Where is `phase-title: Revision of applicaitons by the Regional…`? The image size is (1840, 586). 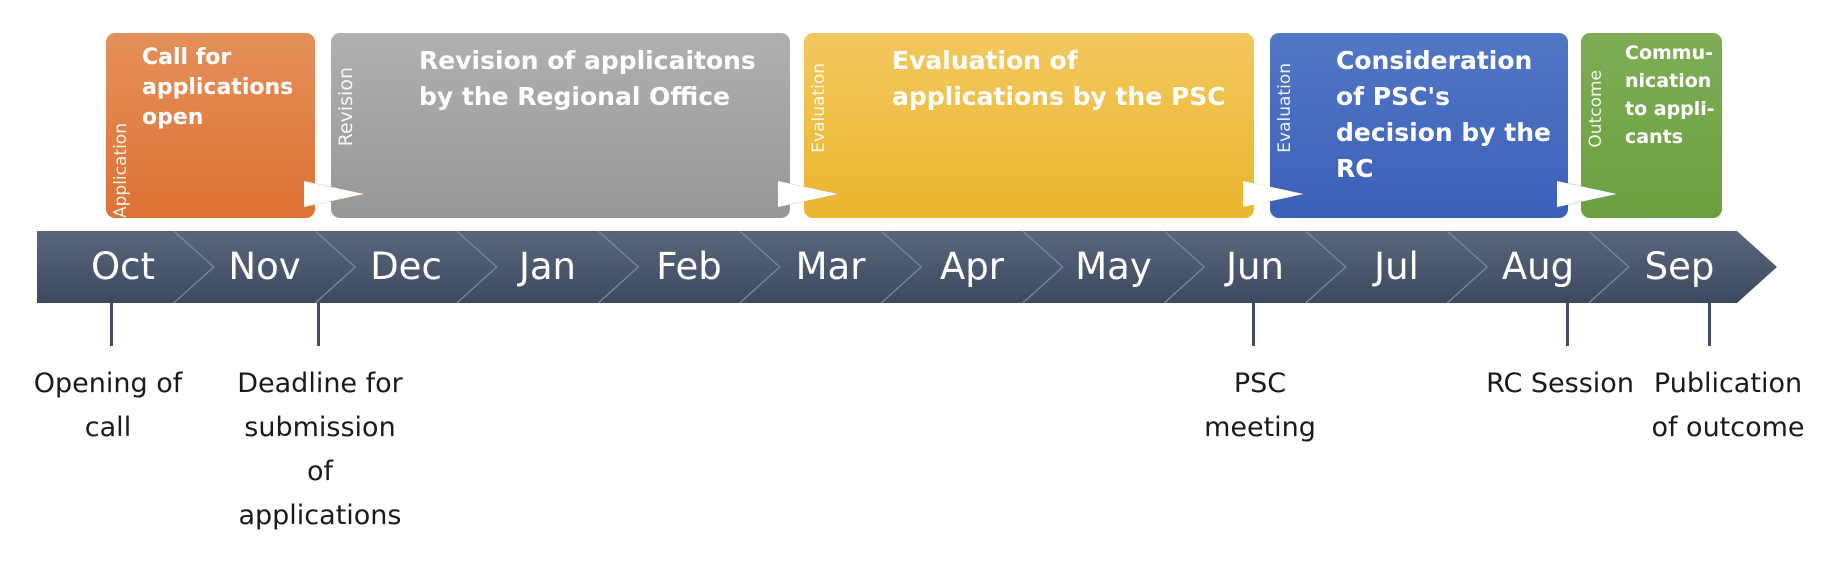 phase-title: Revision of applicaitons by the Regional… is located at coordinates (587, 78).